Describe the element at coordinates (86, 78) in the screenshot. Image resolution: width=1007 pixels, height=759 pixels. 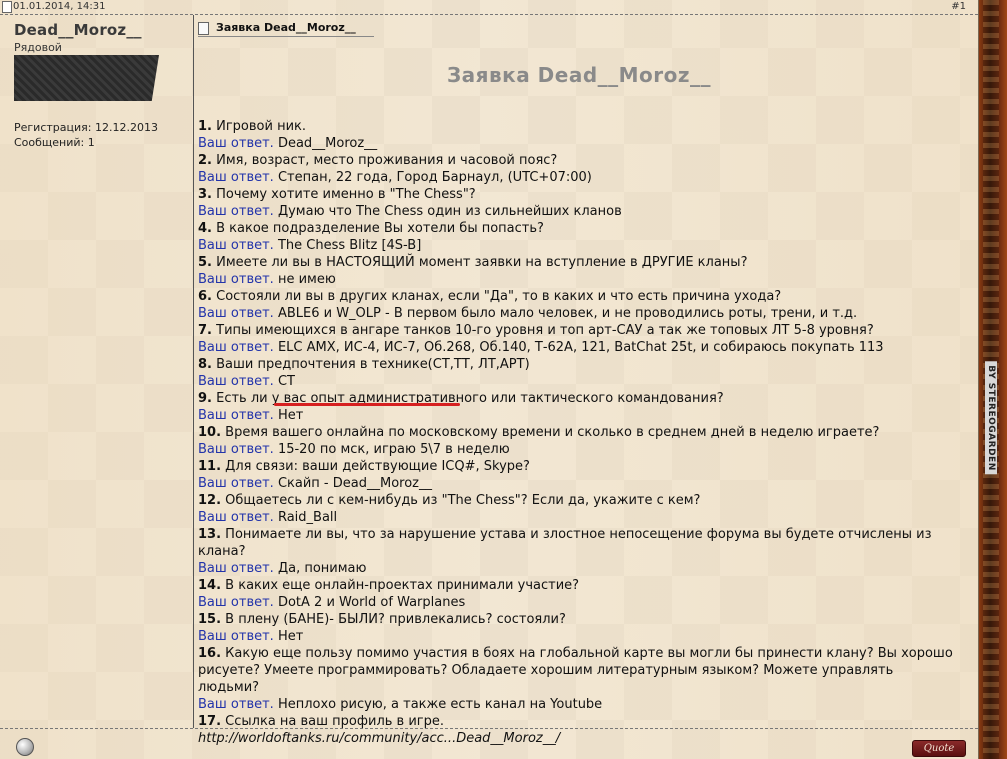
I see `author-rank-image` at that location.